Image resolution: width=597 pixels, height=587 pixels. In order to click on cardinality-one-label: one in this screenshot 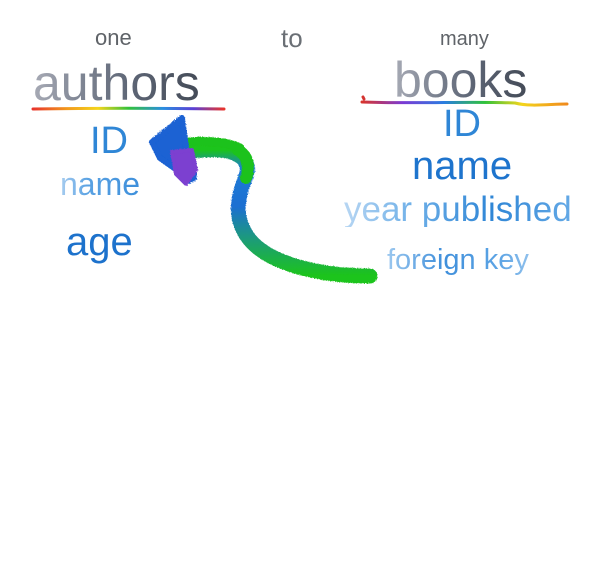, I will do `click(113, 37)`.